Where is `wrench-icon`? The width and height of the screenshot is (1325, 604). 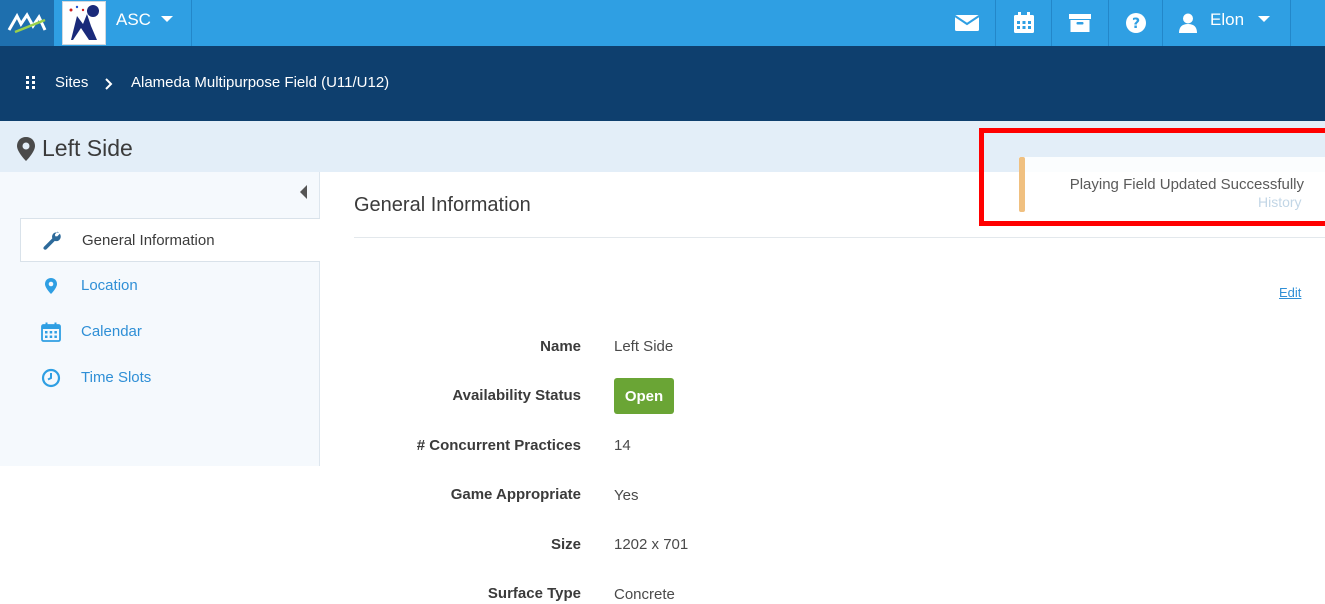 wrench-icon is located at coordinates (52, 241).